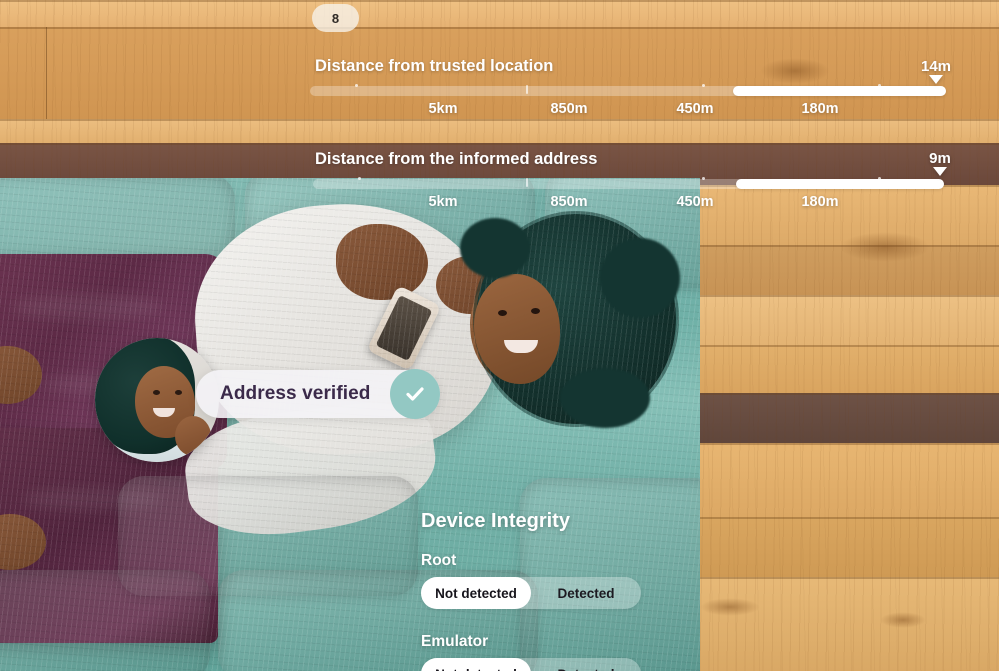 This screenshot has width=999, height=671. Describe the element at coordinates (586, 664) in the screenshot. I see `emulator-option-detected: Detected` at that location.